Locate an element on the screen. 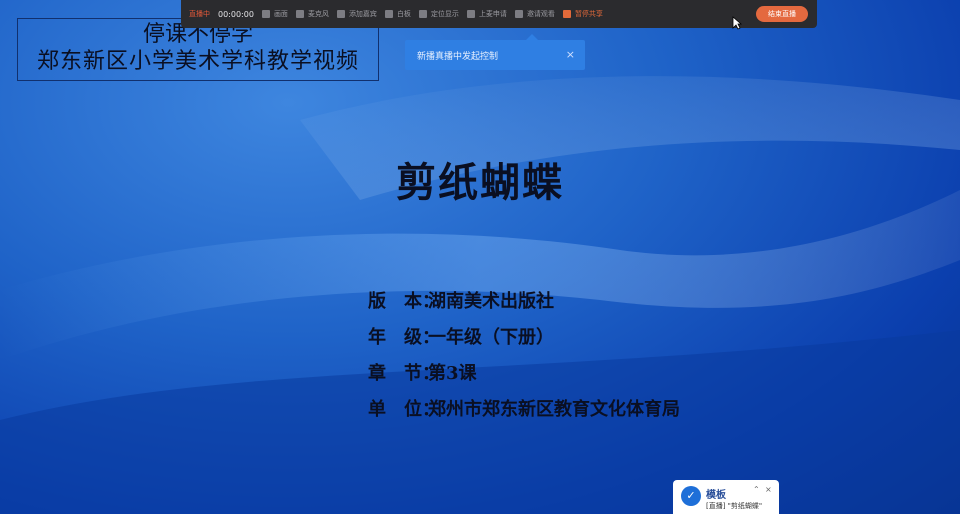  whiteboard-icon is located at coordinates (388, 14).